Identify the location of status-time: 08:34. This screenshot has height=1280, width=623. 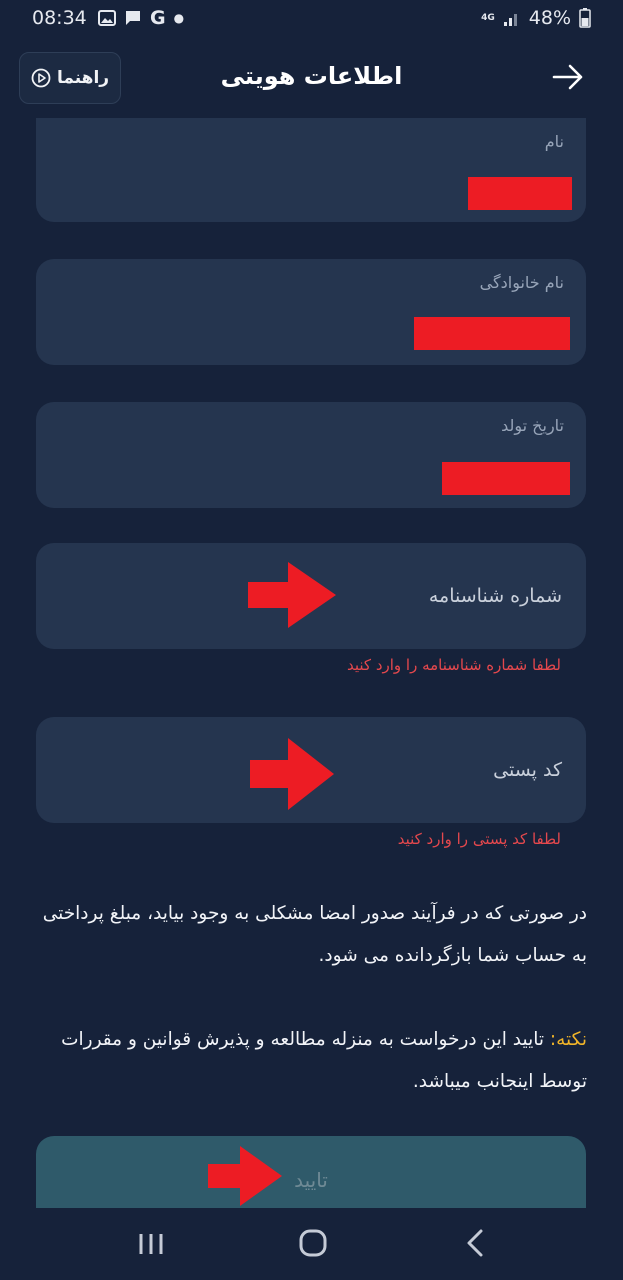
(59, 18).